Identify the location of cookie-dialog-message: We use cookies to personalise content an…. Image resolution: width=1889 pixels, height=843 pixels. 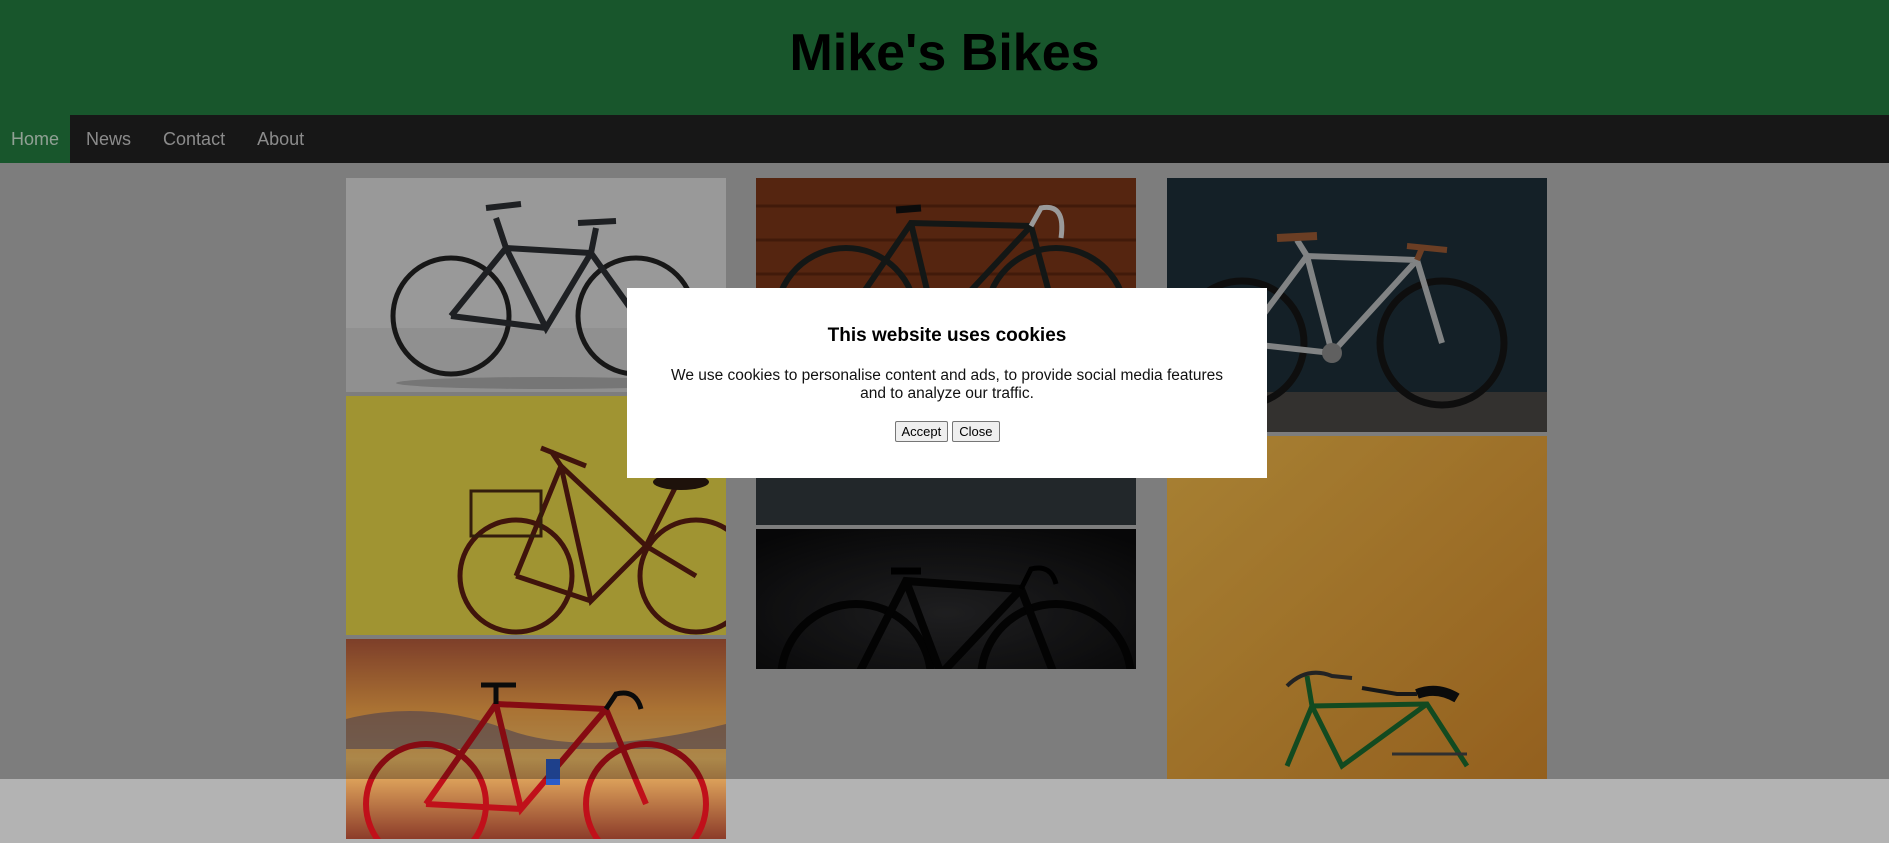
(946, 384).